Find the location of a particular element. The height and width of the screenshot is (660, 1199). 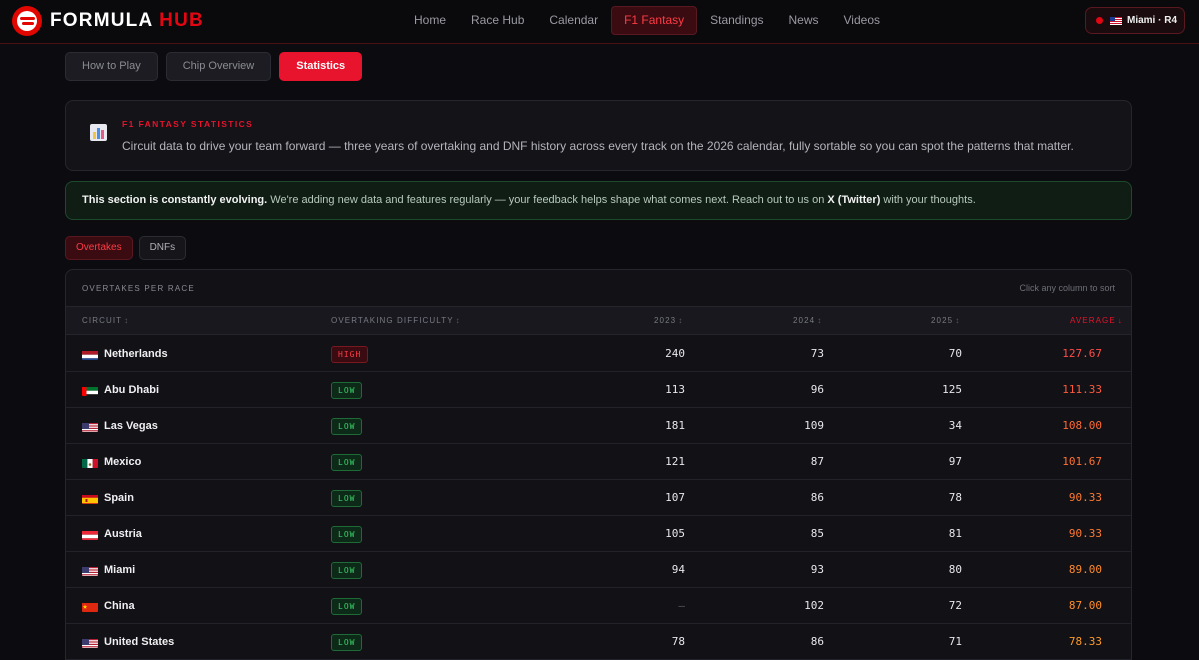

table-row: Spain LOW 107 86 78 90.33 is located at coordinates (598, 498).